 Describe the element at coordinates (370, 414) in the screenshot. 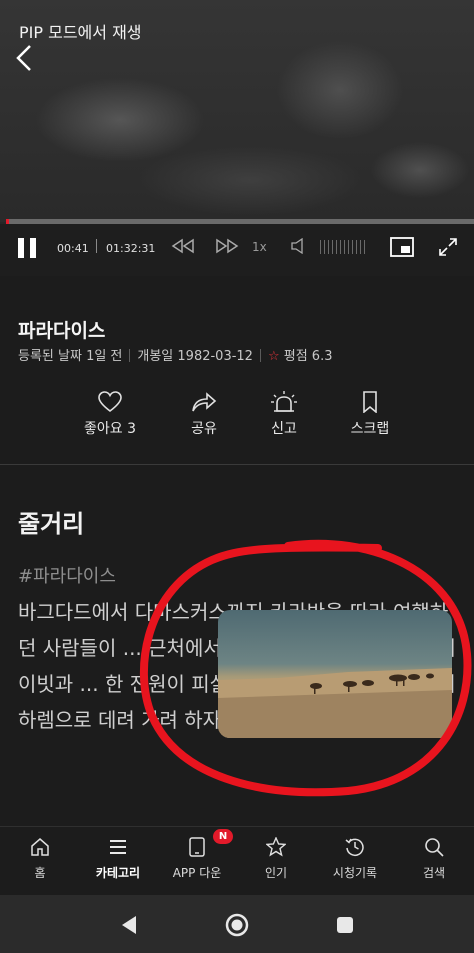

I see `scrap-button: 스크랩` at that location.